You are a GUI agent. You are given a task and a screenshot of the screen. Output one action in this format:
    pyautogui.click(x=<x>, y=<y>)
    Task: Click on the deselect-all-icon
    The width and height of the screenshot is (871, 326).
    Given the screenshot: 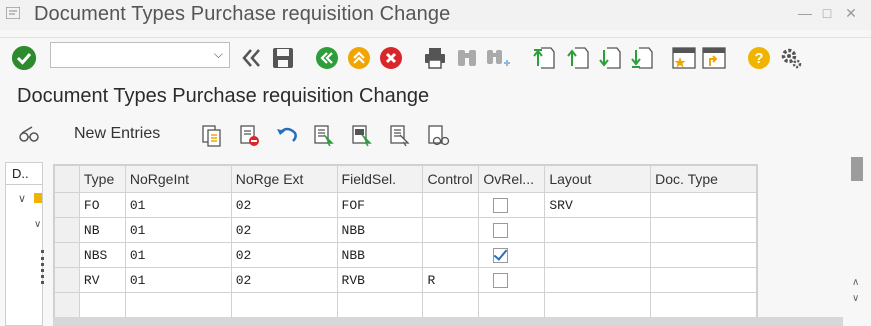 What is the action you would take?
    pyautogui.click(x=400, y=136)
    